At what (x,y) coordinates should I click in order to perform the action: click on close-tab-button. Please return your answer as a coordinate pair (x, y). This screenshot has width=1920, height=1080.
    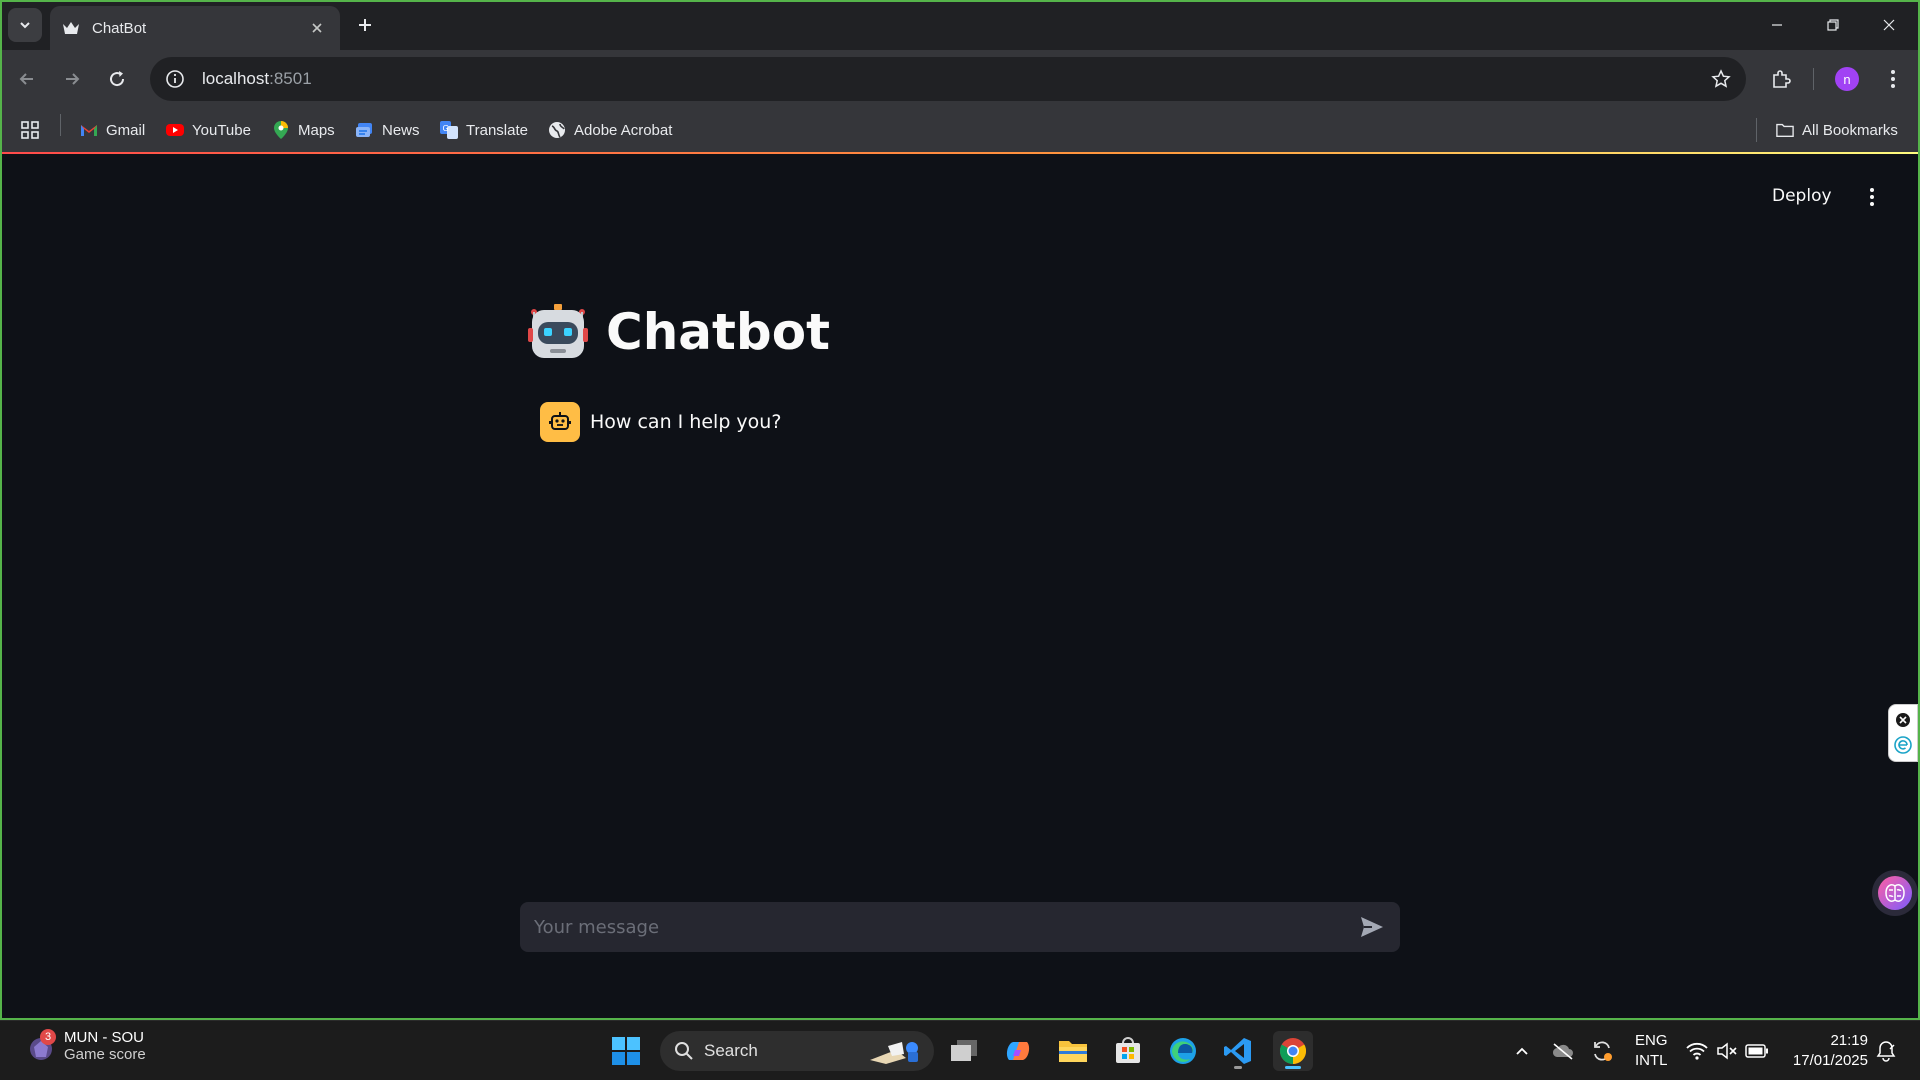
    Looking at the image, I should click on (317, 28).